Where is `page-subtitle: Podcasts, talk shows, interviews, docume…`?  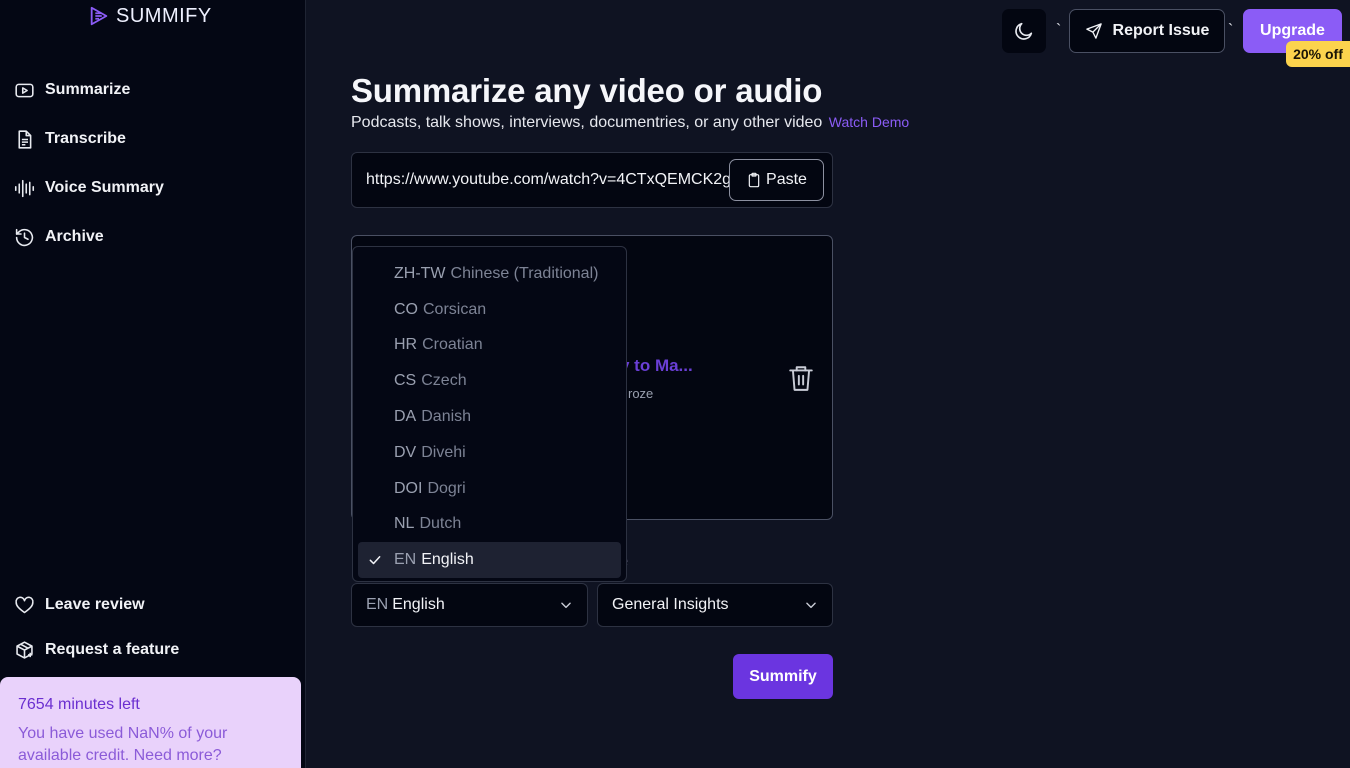 page-subtitle: Podcasts, talk shows, interviews, docume… is located at coordinates (630, 123).